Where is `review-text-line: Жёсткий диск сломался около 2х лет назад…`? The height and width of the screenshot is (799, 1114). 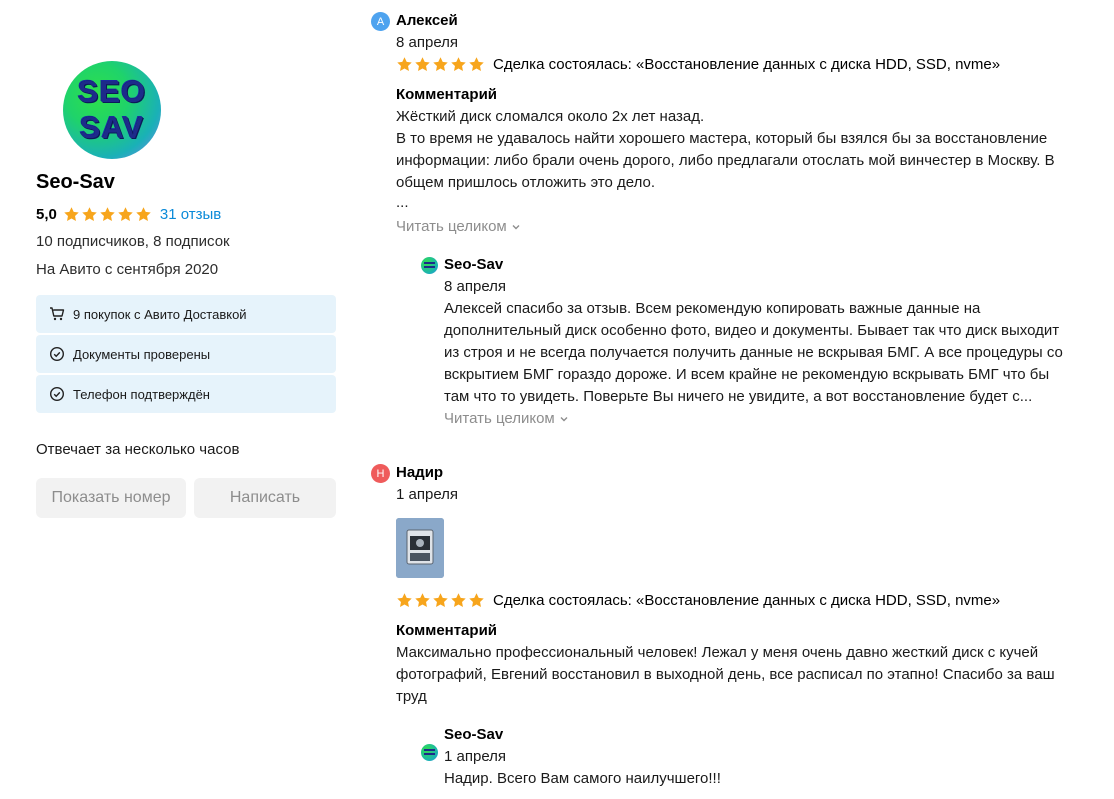 review-text-line: Жёсткий диск сломался около 2х лет назад… is located at coordinates (550, 116).